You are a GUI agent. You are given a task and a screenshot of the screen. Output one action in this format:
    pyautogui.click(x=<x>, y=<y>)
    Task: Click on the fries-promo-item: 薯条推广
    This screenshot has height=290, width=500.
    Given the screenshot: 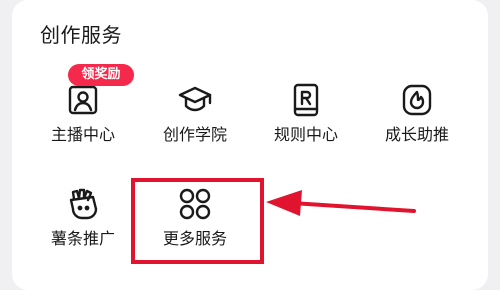 What is the action you would take?
    pyautogui.click(x=83, y=231)
    